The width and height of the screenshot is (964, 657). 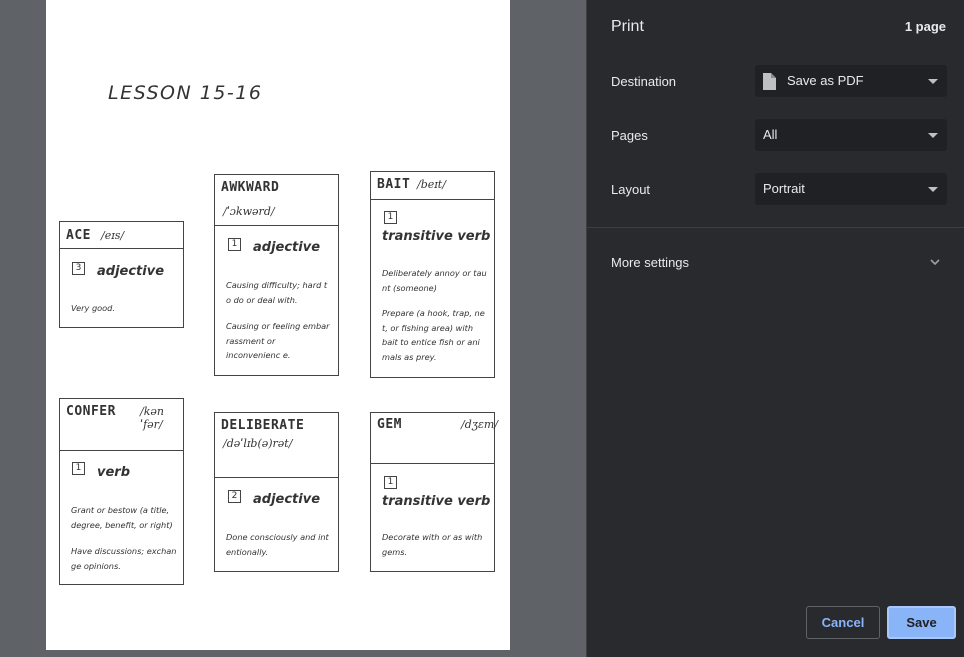 I want to click on layout-select: Portrait, so click(x=851, y=189).